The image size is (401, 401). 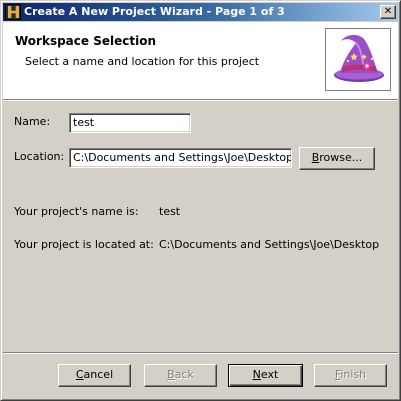 I want to click on name-field: test, so click(x=130, y=123).